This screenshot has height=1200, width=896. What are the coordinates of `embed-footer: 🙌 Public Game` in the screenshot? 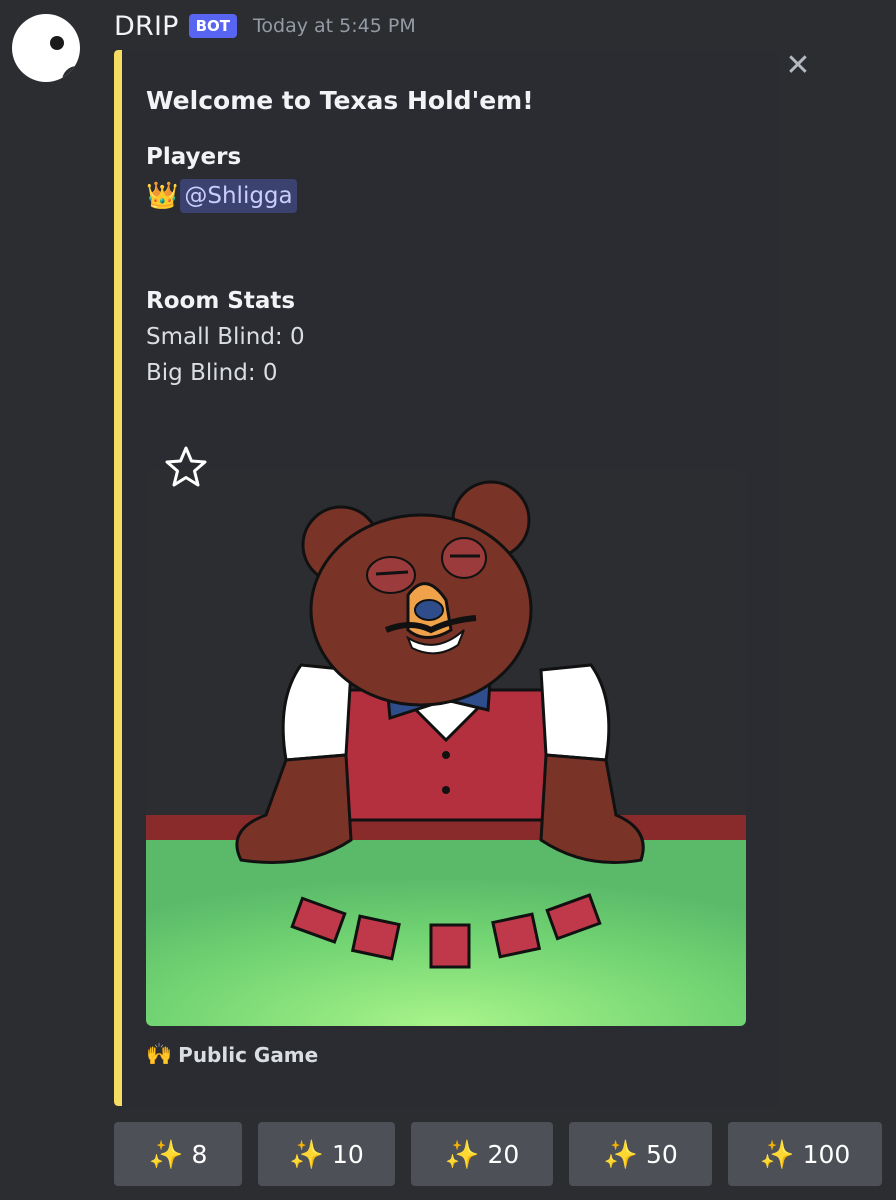 It's located at (232, 1054).